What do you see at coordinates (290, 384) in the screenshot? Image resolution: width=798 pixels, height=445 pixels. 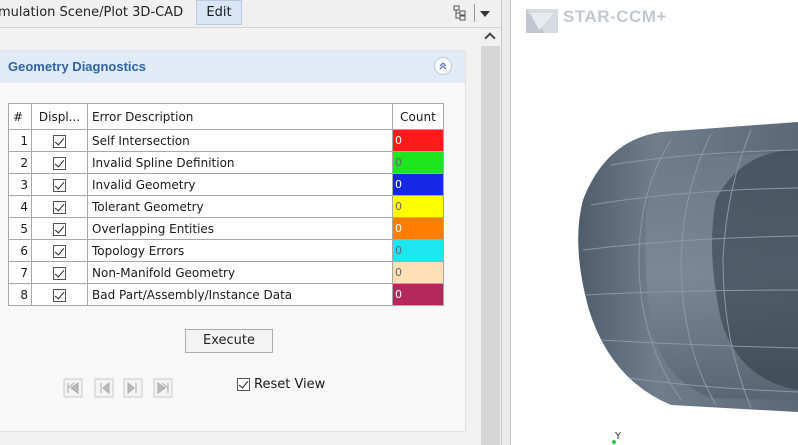 I see `reset-view-label: Reset View` at bounding box center [290, 384].